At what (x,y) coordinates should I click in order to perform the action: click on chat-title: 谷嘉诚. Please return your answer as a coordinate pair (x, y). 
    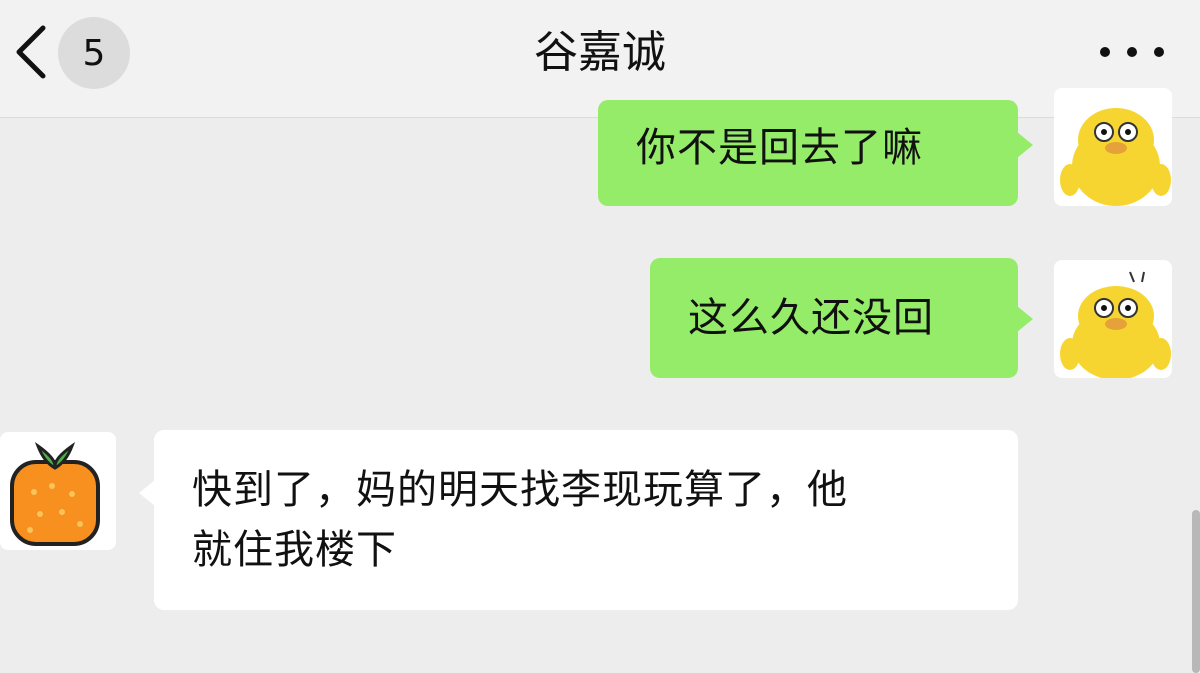
    Looking at the image, I should click on (600, 52).